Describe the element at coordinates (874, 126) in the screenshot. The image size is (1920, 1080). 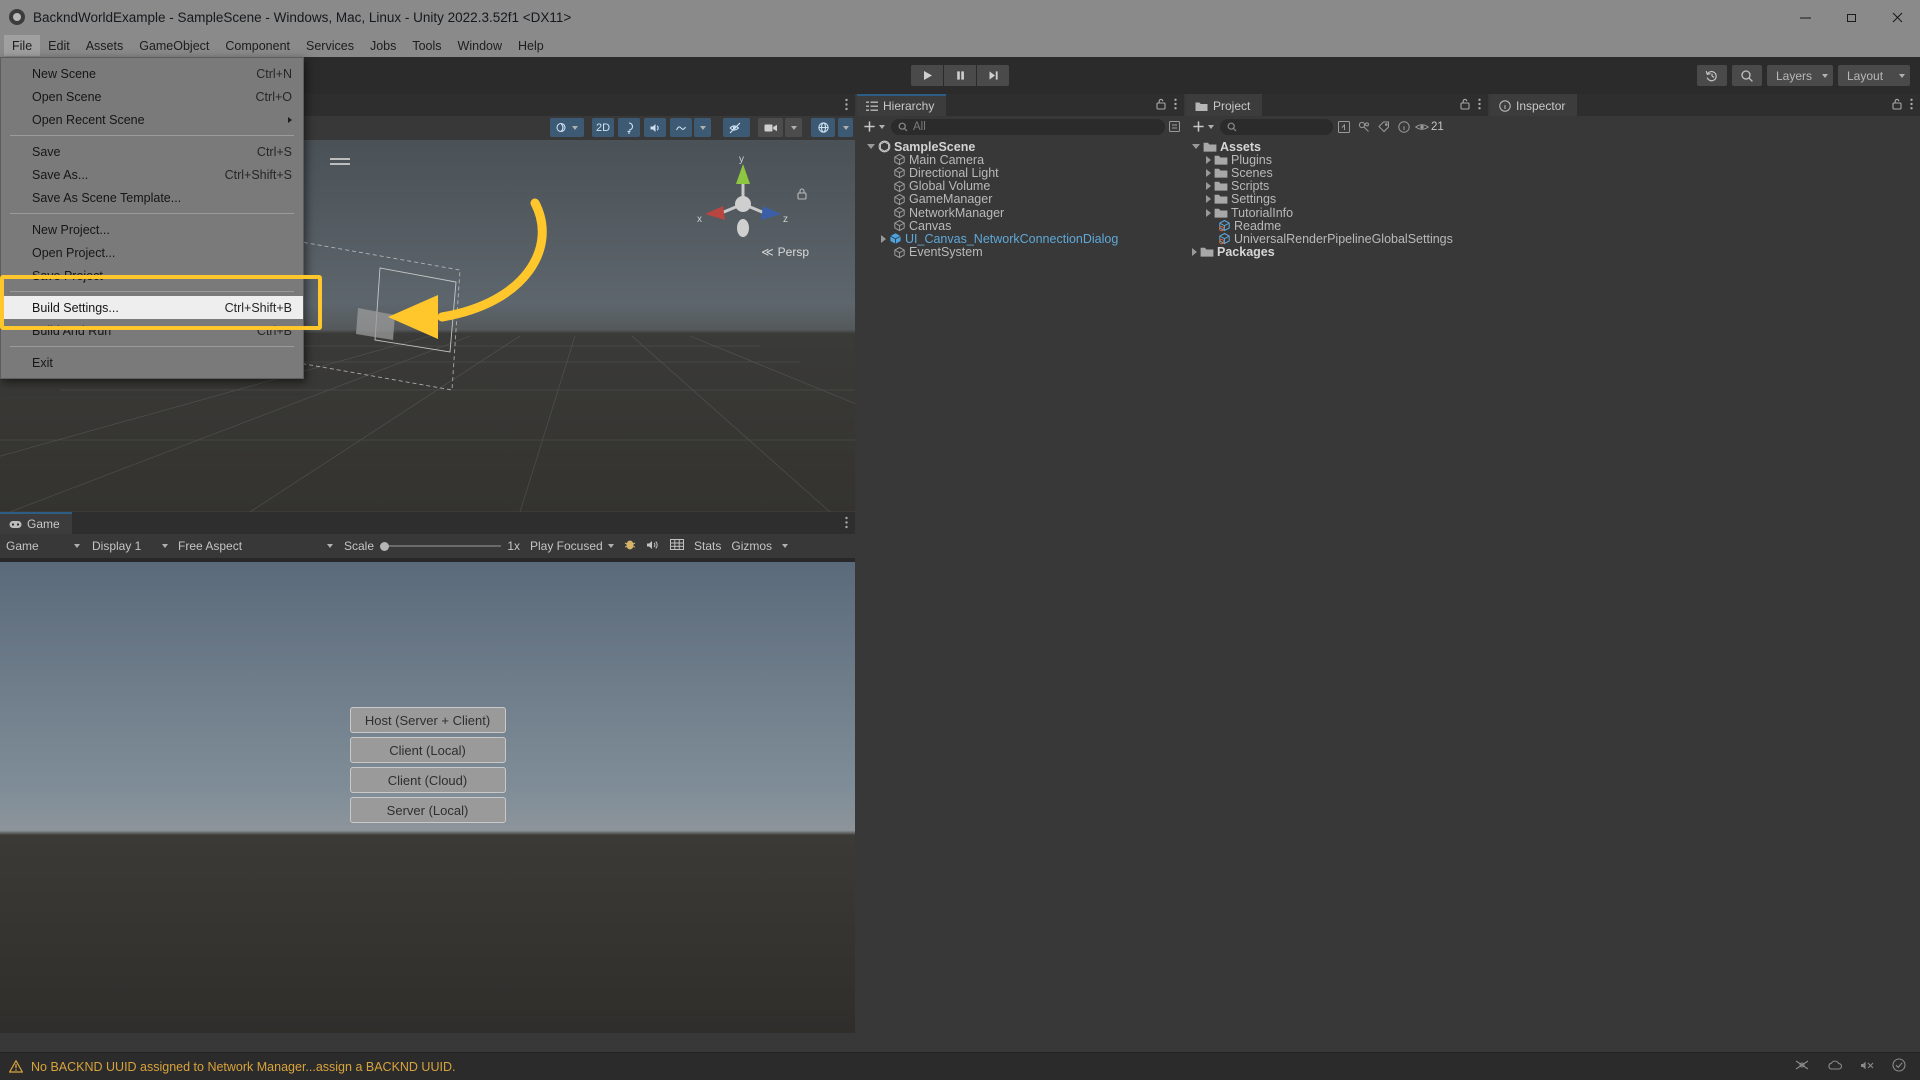
I see `add-gameobject-button` at that location.